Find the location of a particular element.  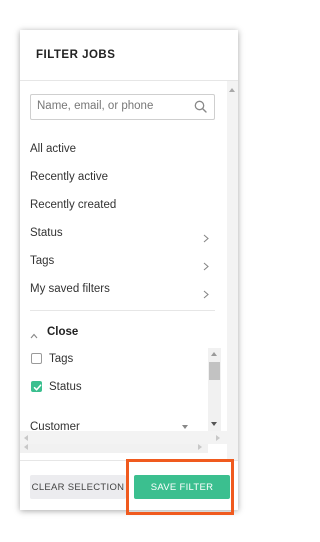

nav-item-label: Tags is located at coordinates (42, 261).